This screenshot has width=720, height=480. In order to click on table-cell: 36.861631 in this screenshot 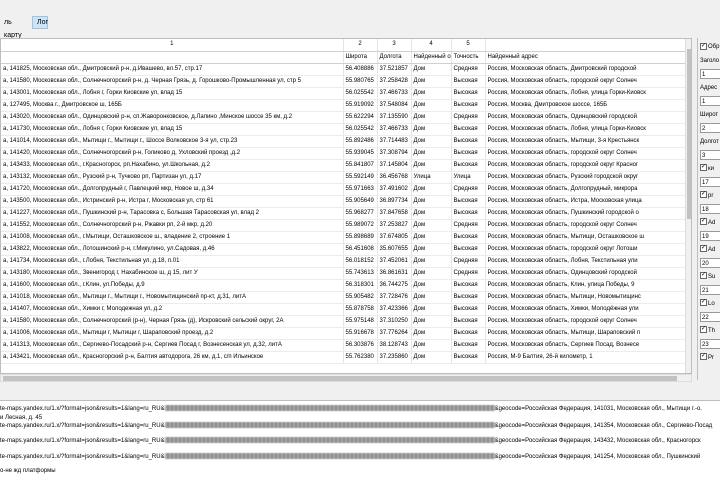, I will do `click(394, 273)`.